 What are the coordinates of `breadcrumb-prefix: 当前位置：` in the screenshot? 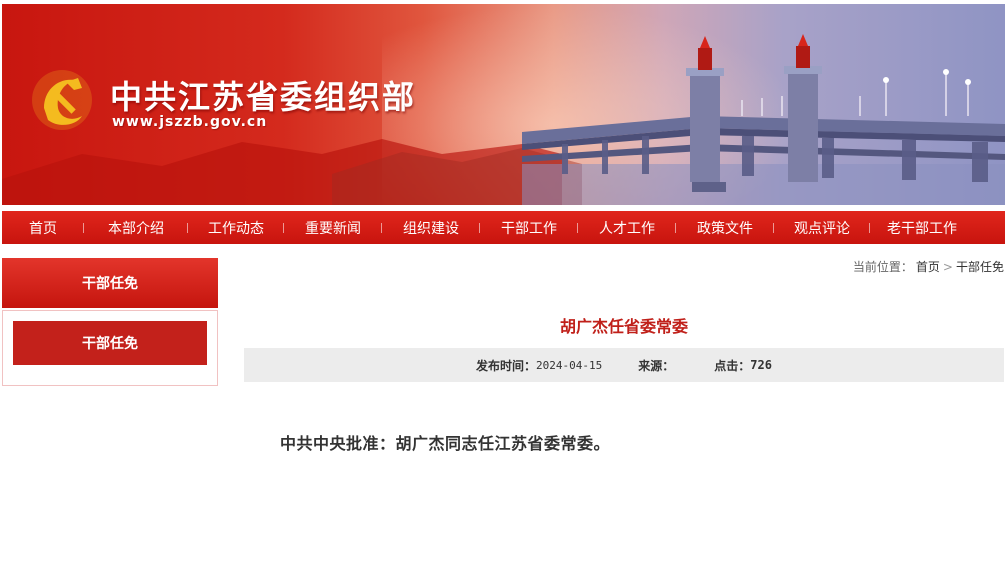 It's located at (882, 267).